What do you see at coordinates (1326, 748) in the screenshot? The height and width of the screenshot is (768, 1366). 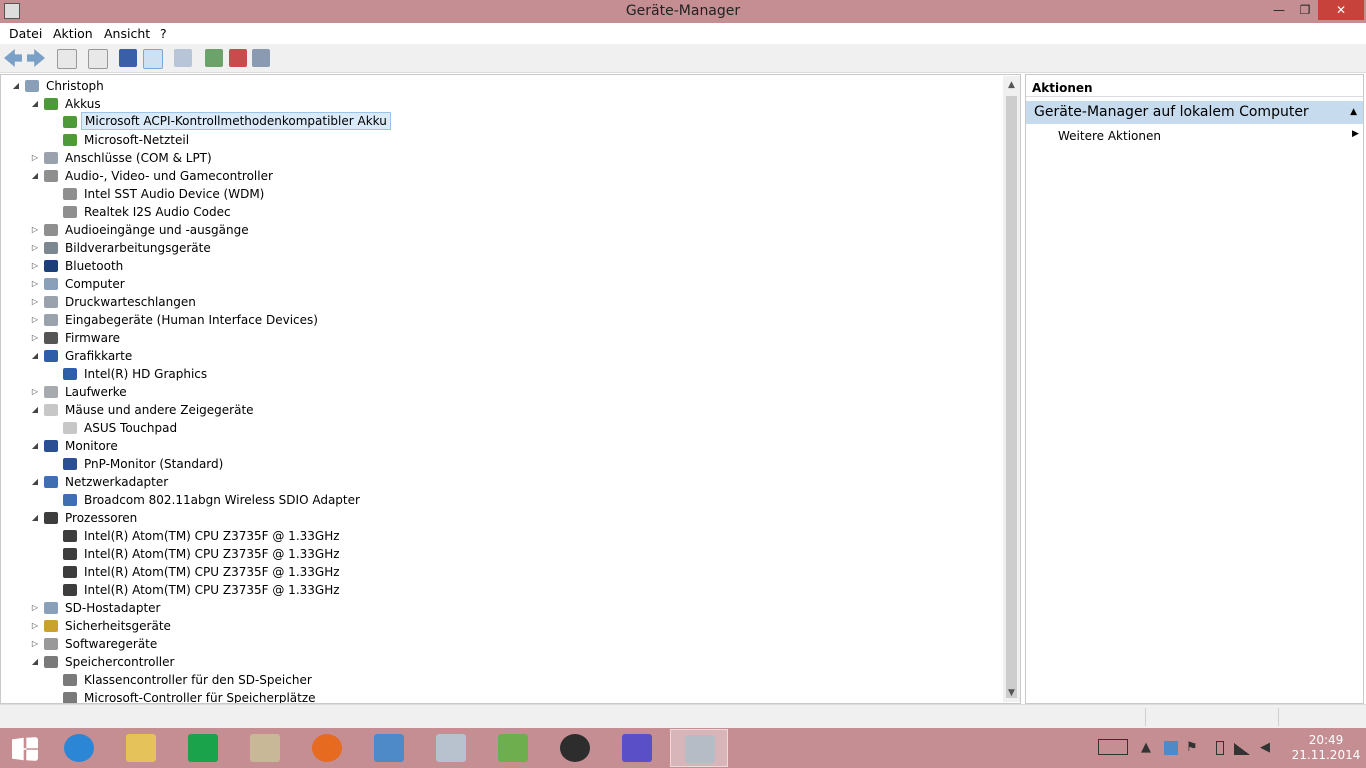 I see `clock: 20:49 21.11.2014` at bounding box center [1326, 748].